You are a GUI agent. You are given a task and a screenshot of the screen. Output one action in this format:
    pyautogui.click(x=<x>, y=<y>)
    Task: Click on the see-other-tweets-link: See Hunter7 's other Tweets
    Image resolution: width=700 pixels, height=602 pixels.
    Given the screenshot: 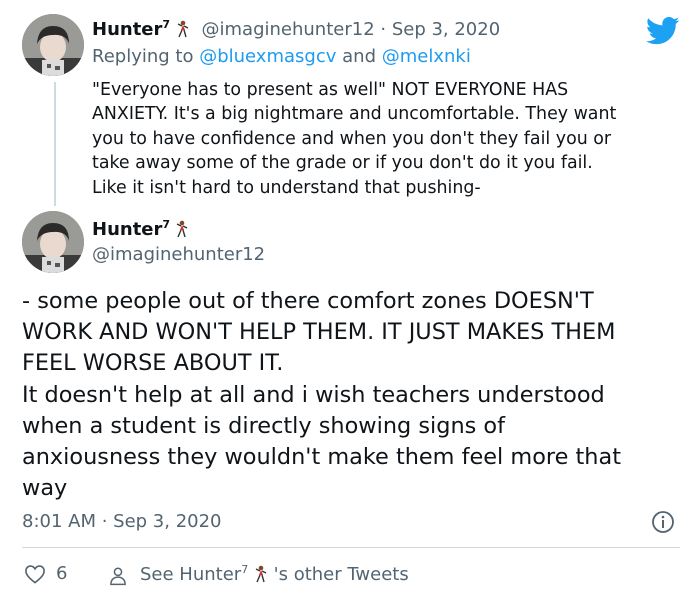 What is the action you would take?
    pyautogui.click(x=258, y=575)
    